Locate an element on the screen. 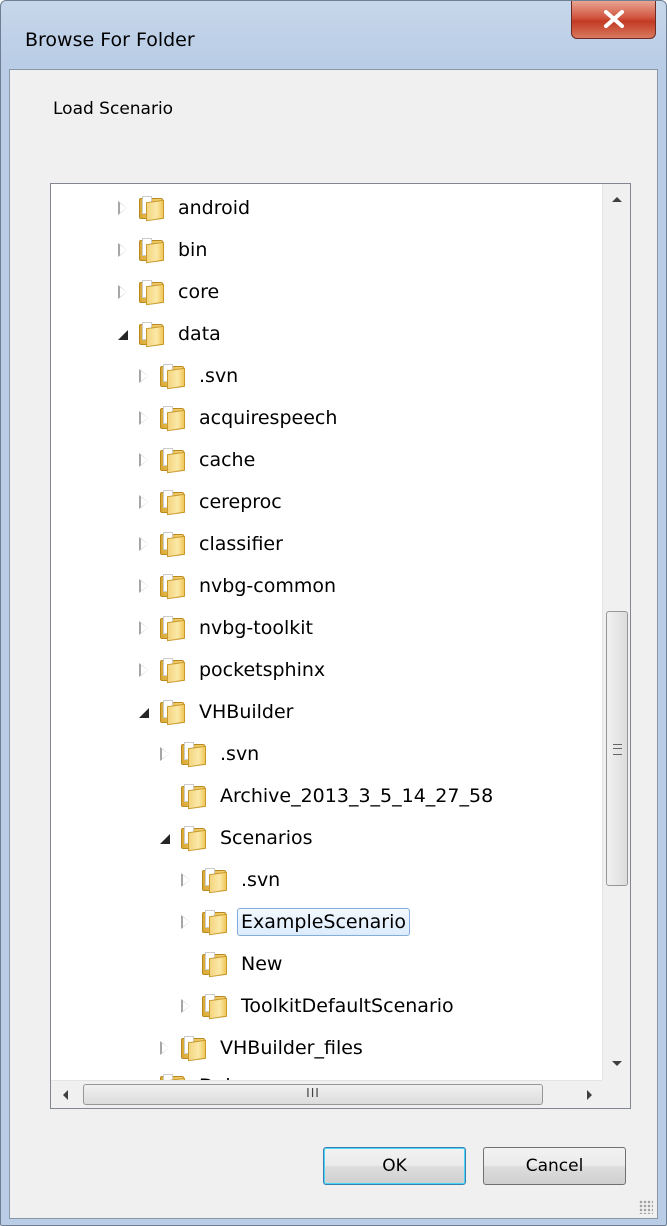  tree-item-vhbuilder: VHBuilder is located at coordinates (216, 712).